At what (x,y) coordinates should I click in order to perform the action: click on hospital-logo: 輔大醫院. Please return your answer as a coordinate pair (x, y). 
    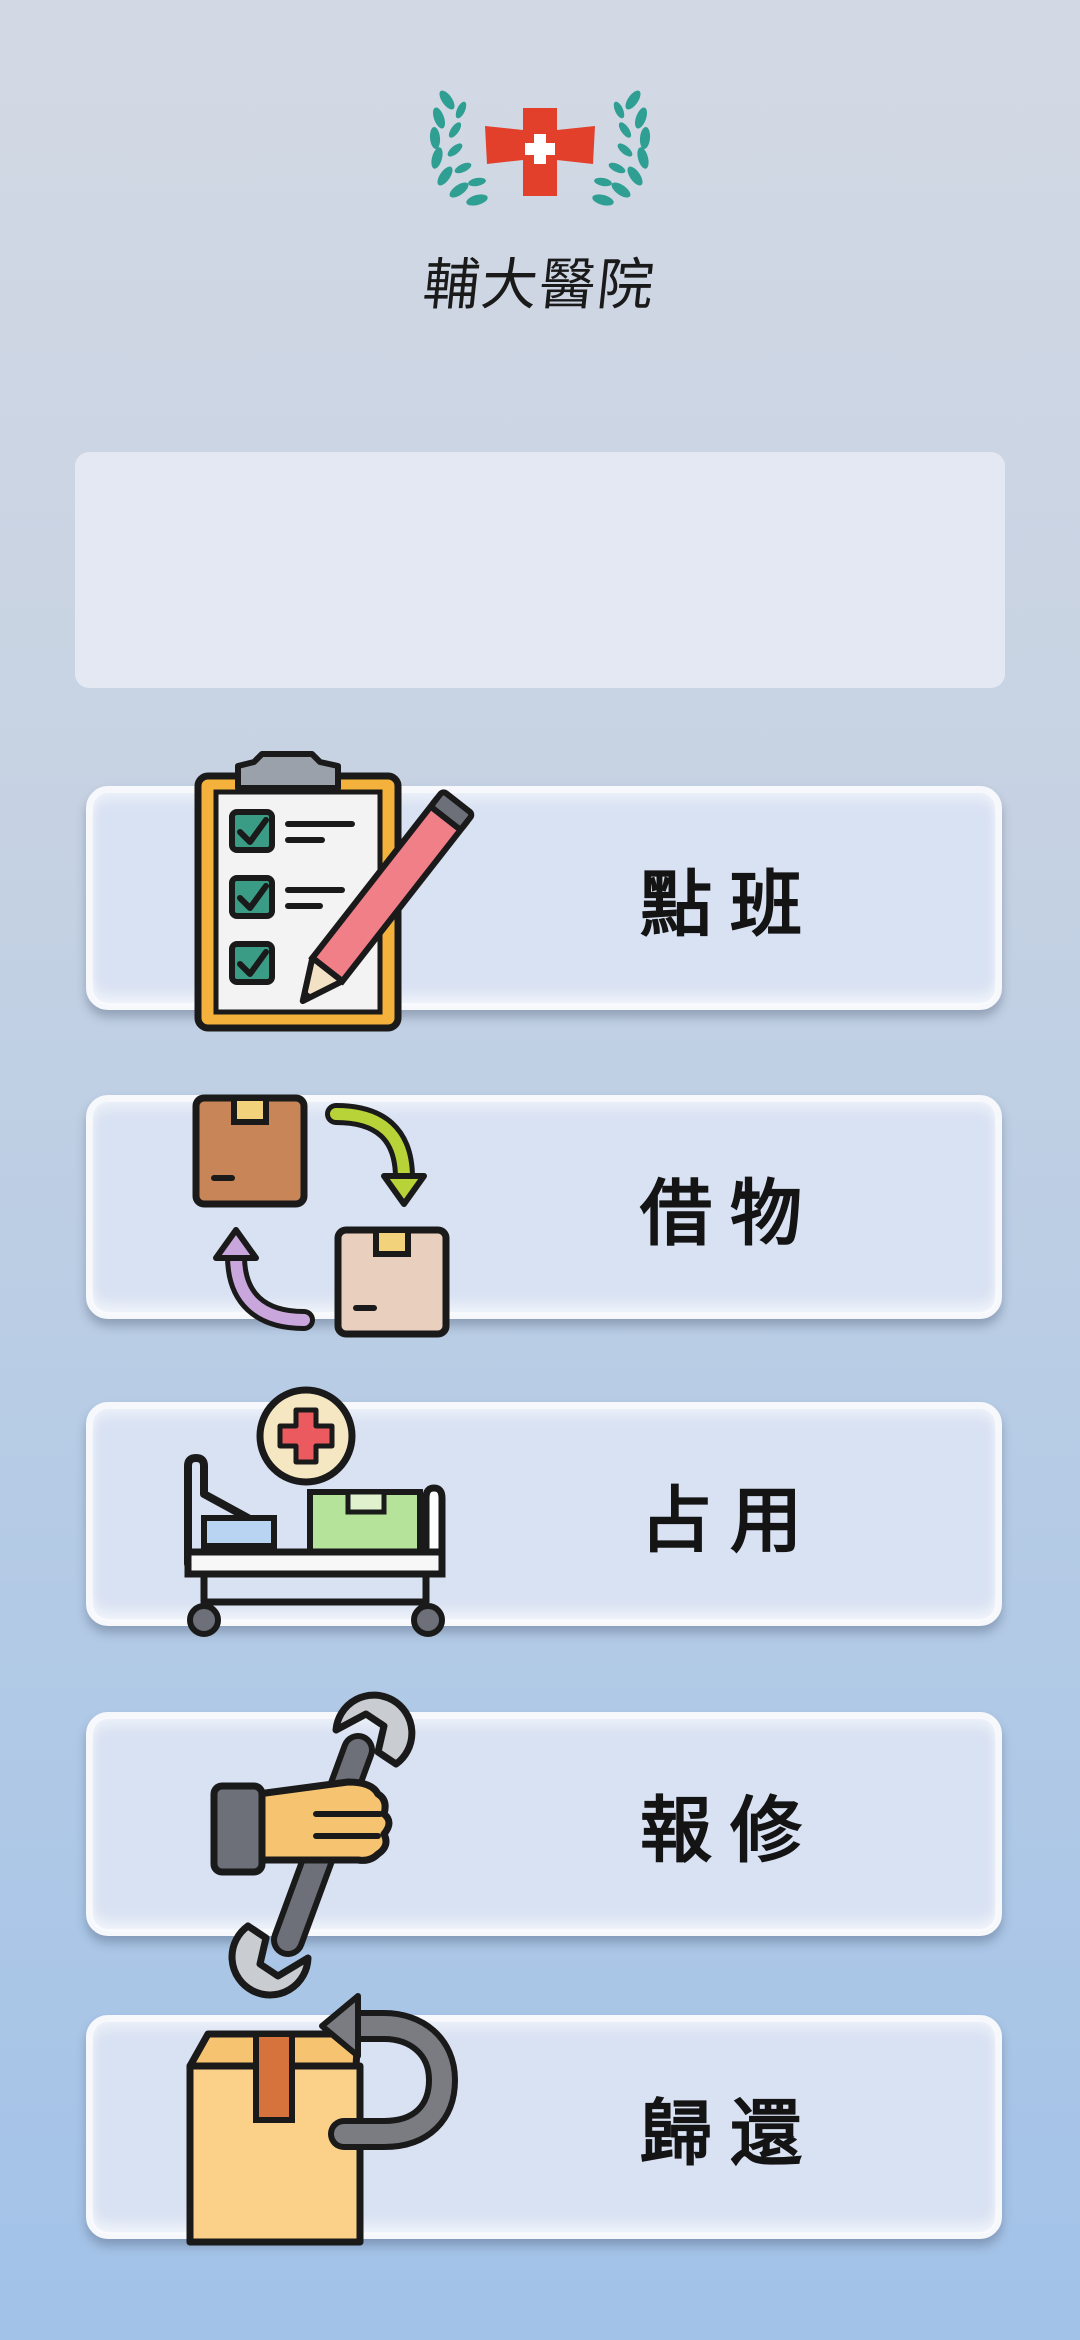
    Looking at the image, I should click on (540, 200).